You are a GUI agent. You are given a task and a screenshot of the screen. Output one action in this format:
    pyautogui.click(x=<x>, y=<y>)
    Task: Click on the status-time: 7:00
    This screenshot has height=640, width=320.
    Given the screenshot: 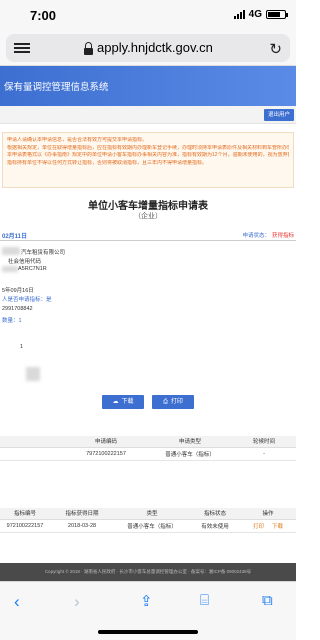 What is the action you would take?
    pyautogui.click(x=43, y=15)
    